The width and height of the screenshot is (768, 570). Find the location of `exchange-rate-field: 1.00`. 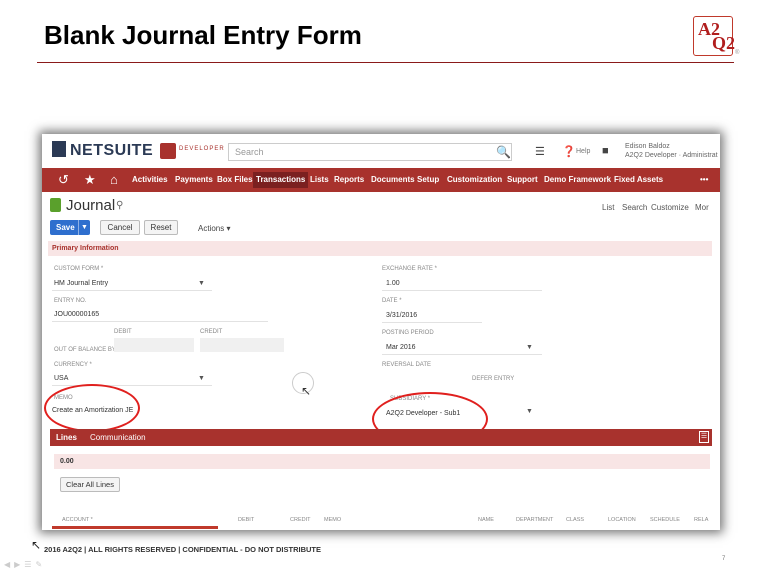

exchange-rate-field: 1.00 is located at coordinates (393, 283).